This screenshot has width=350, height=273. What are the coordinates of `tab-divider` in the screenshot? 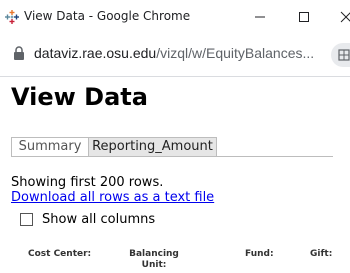 It's located at (172, 156).